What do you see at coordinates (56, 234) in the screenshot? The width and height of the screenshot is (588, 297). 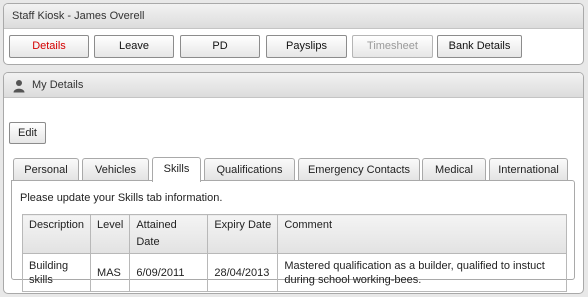 I see `col-description: Description` at bounding box center [56, 234].